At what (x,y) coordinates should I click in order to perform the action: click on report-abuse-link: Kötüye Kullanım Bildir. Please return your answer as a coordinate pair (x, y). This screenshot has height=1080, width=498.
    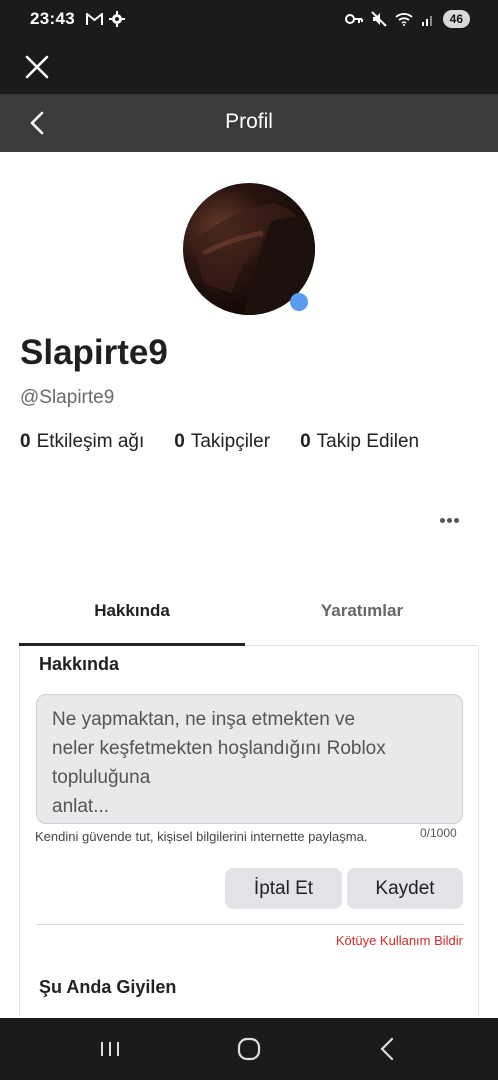
    Looking at the image, I should click on (399, 940).